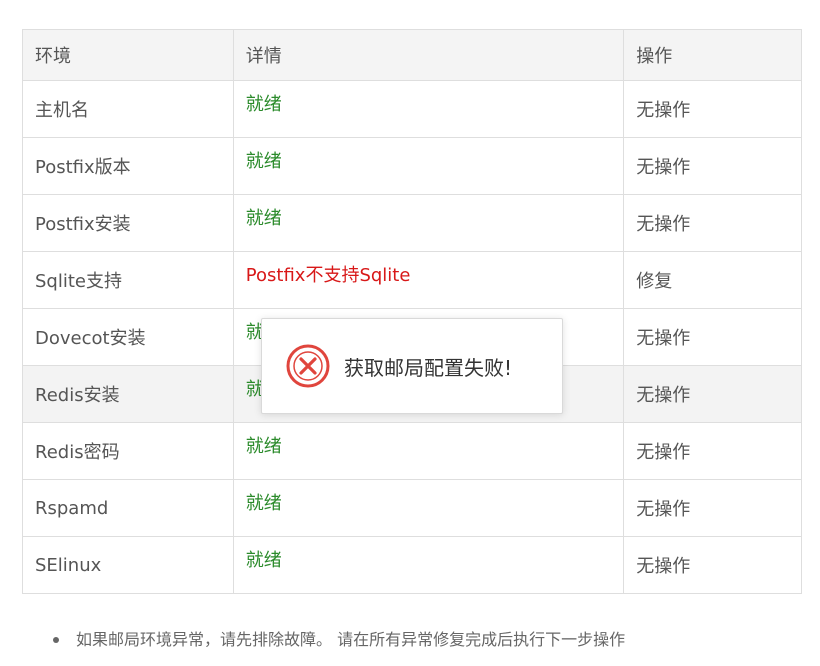 The image size is (820, 666). I want to click on table-row: 主机名 就绪 无操作, so click(412, 109).